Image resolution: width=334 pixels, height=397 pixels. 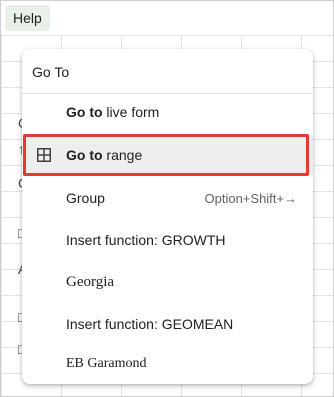 What do you see at coordinates (167, 364) in the screenshot?
I see `menu-item-font-eb-garamond: EB Garamond` at bounding box center [167, 364].